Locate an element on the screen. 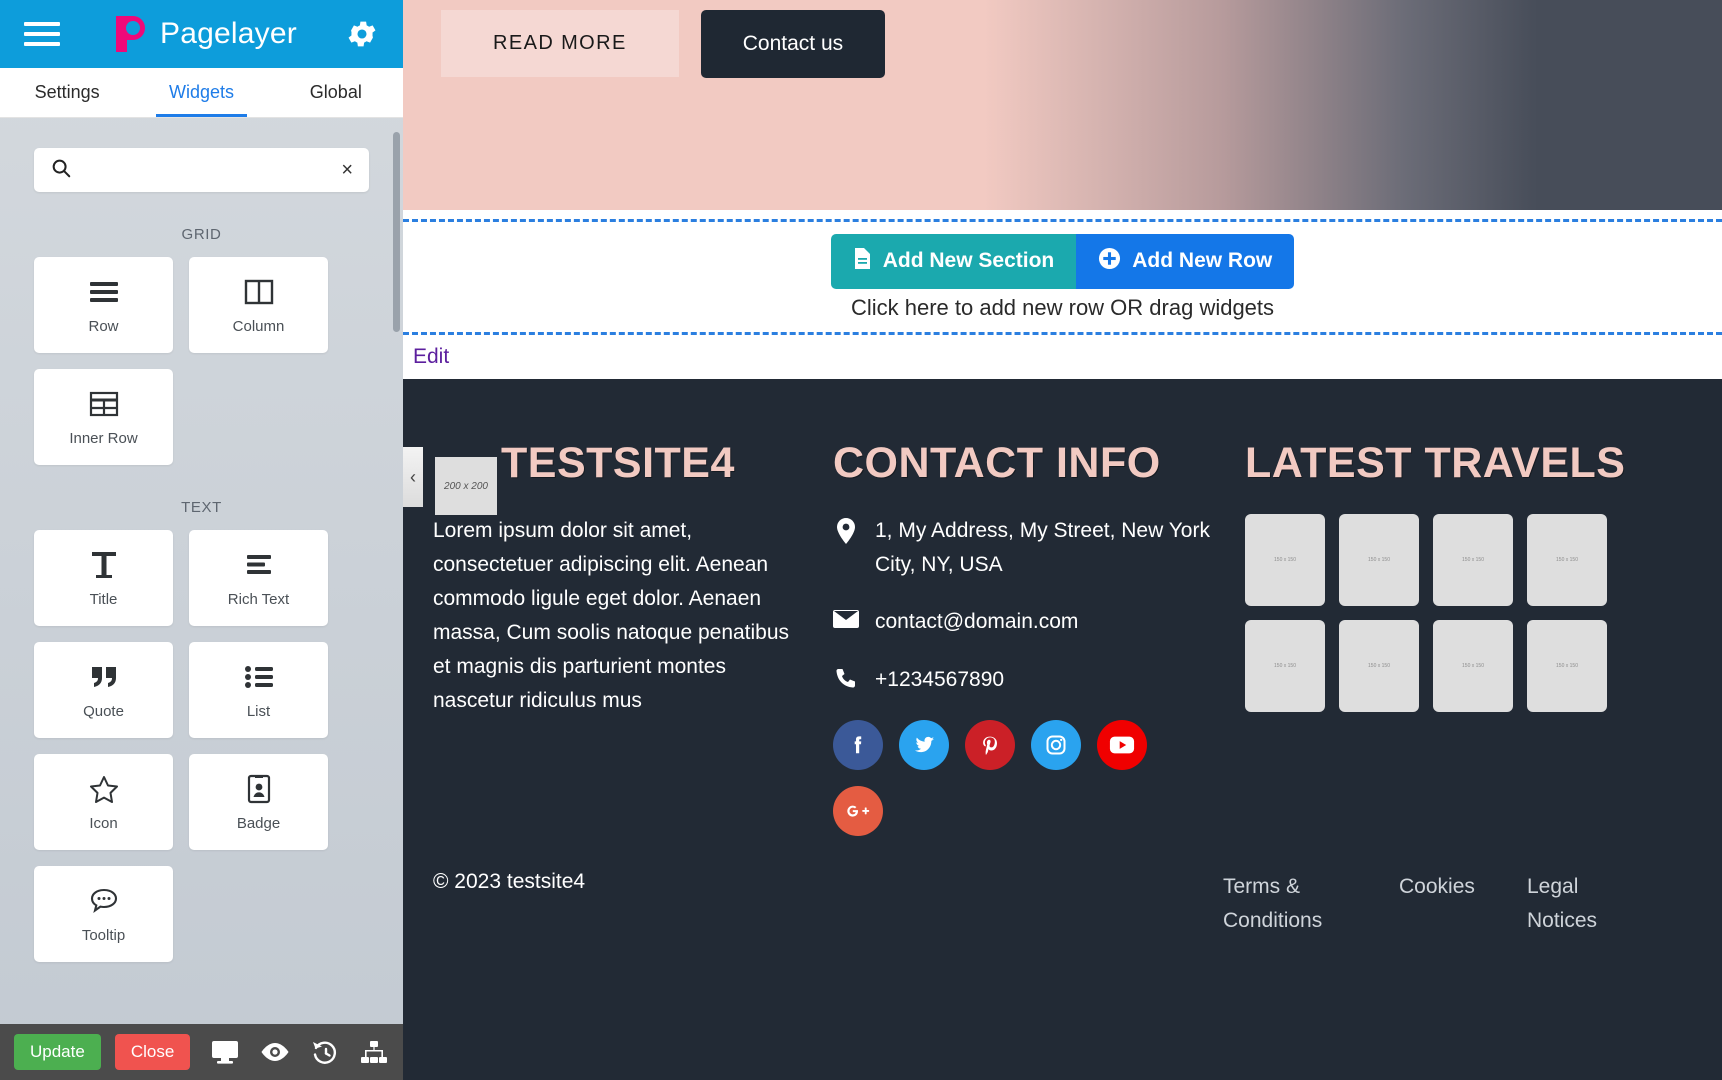  social-links is located at coordinates (993, 778).